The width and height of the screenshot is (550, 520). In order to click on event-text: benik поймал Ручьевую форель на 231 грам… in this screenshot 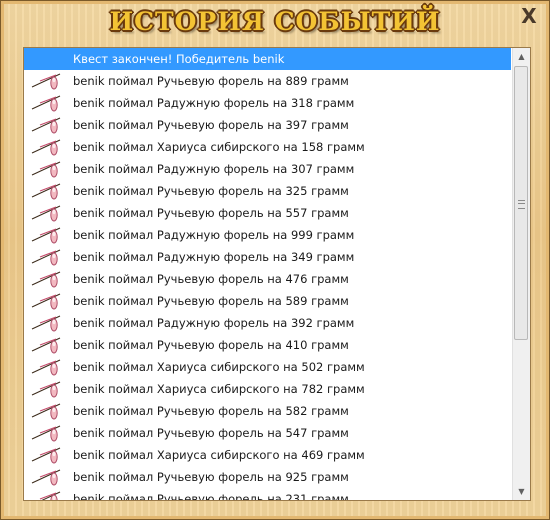, I will do `click(211, 496)`.